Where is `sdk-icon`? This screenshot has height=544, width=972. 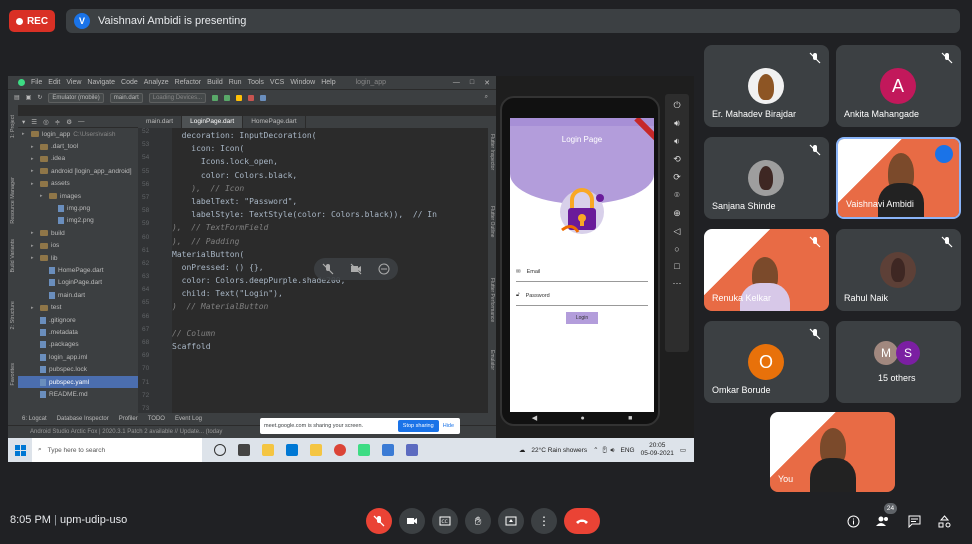 sdk-icon is located at coordinates (263, 97).